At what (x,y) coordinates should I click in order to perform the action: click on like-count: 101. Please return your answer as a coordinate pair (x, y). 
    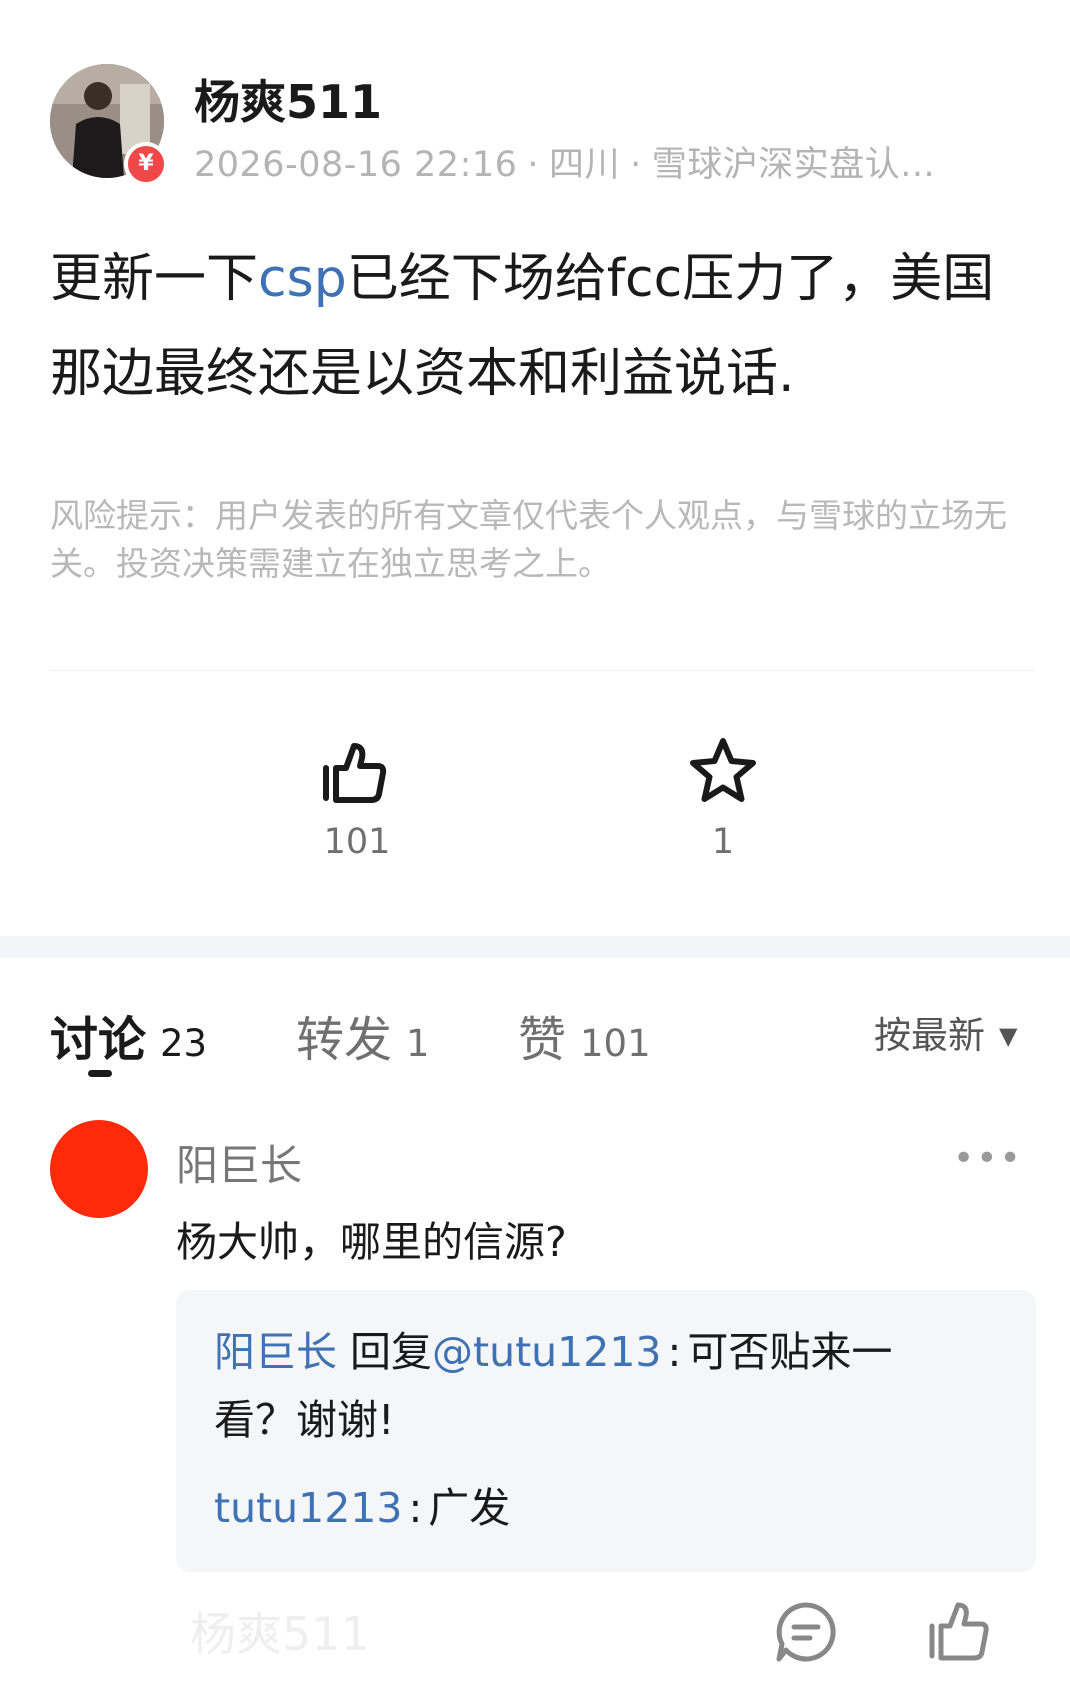
    Looking at the image, I should click on (357, 842).